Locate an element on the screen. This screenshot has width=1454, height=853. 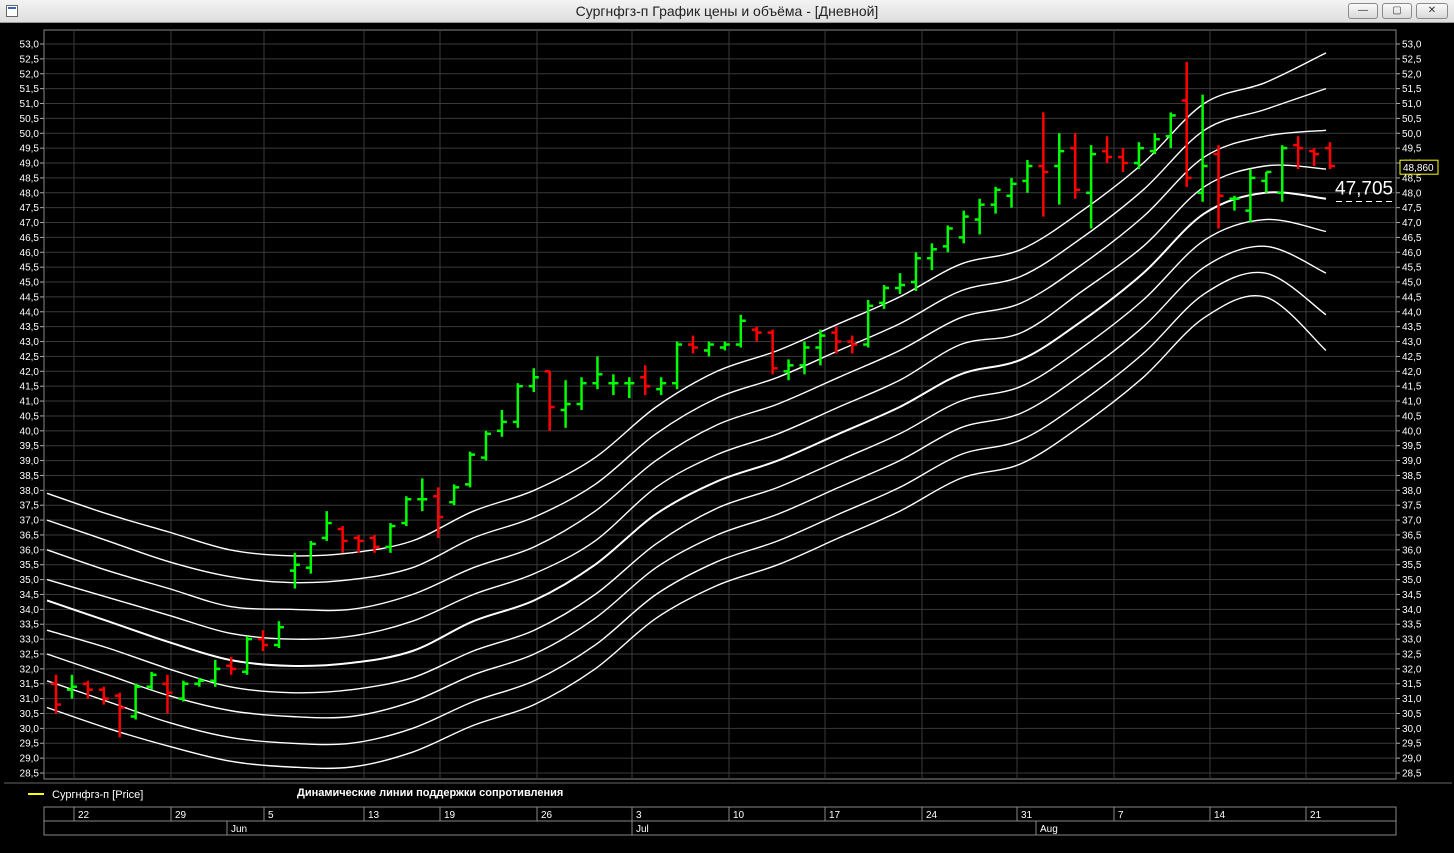
y-tick-label-right: 36,0 is located at coordinates (1412, 550).